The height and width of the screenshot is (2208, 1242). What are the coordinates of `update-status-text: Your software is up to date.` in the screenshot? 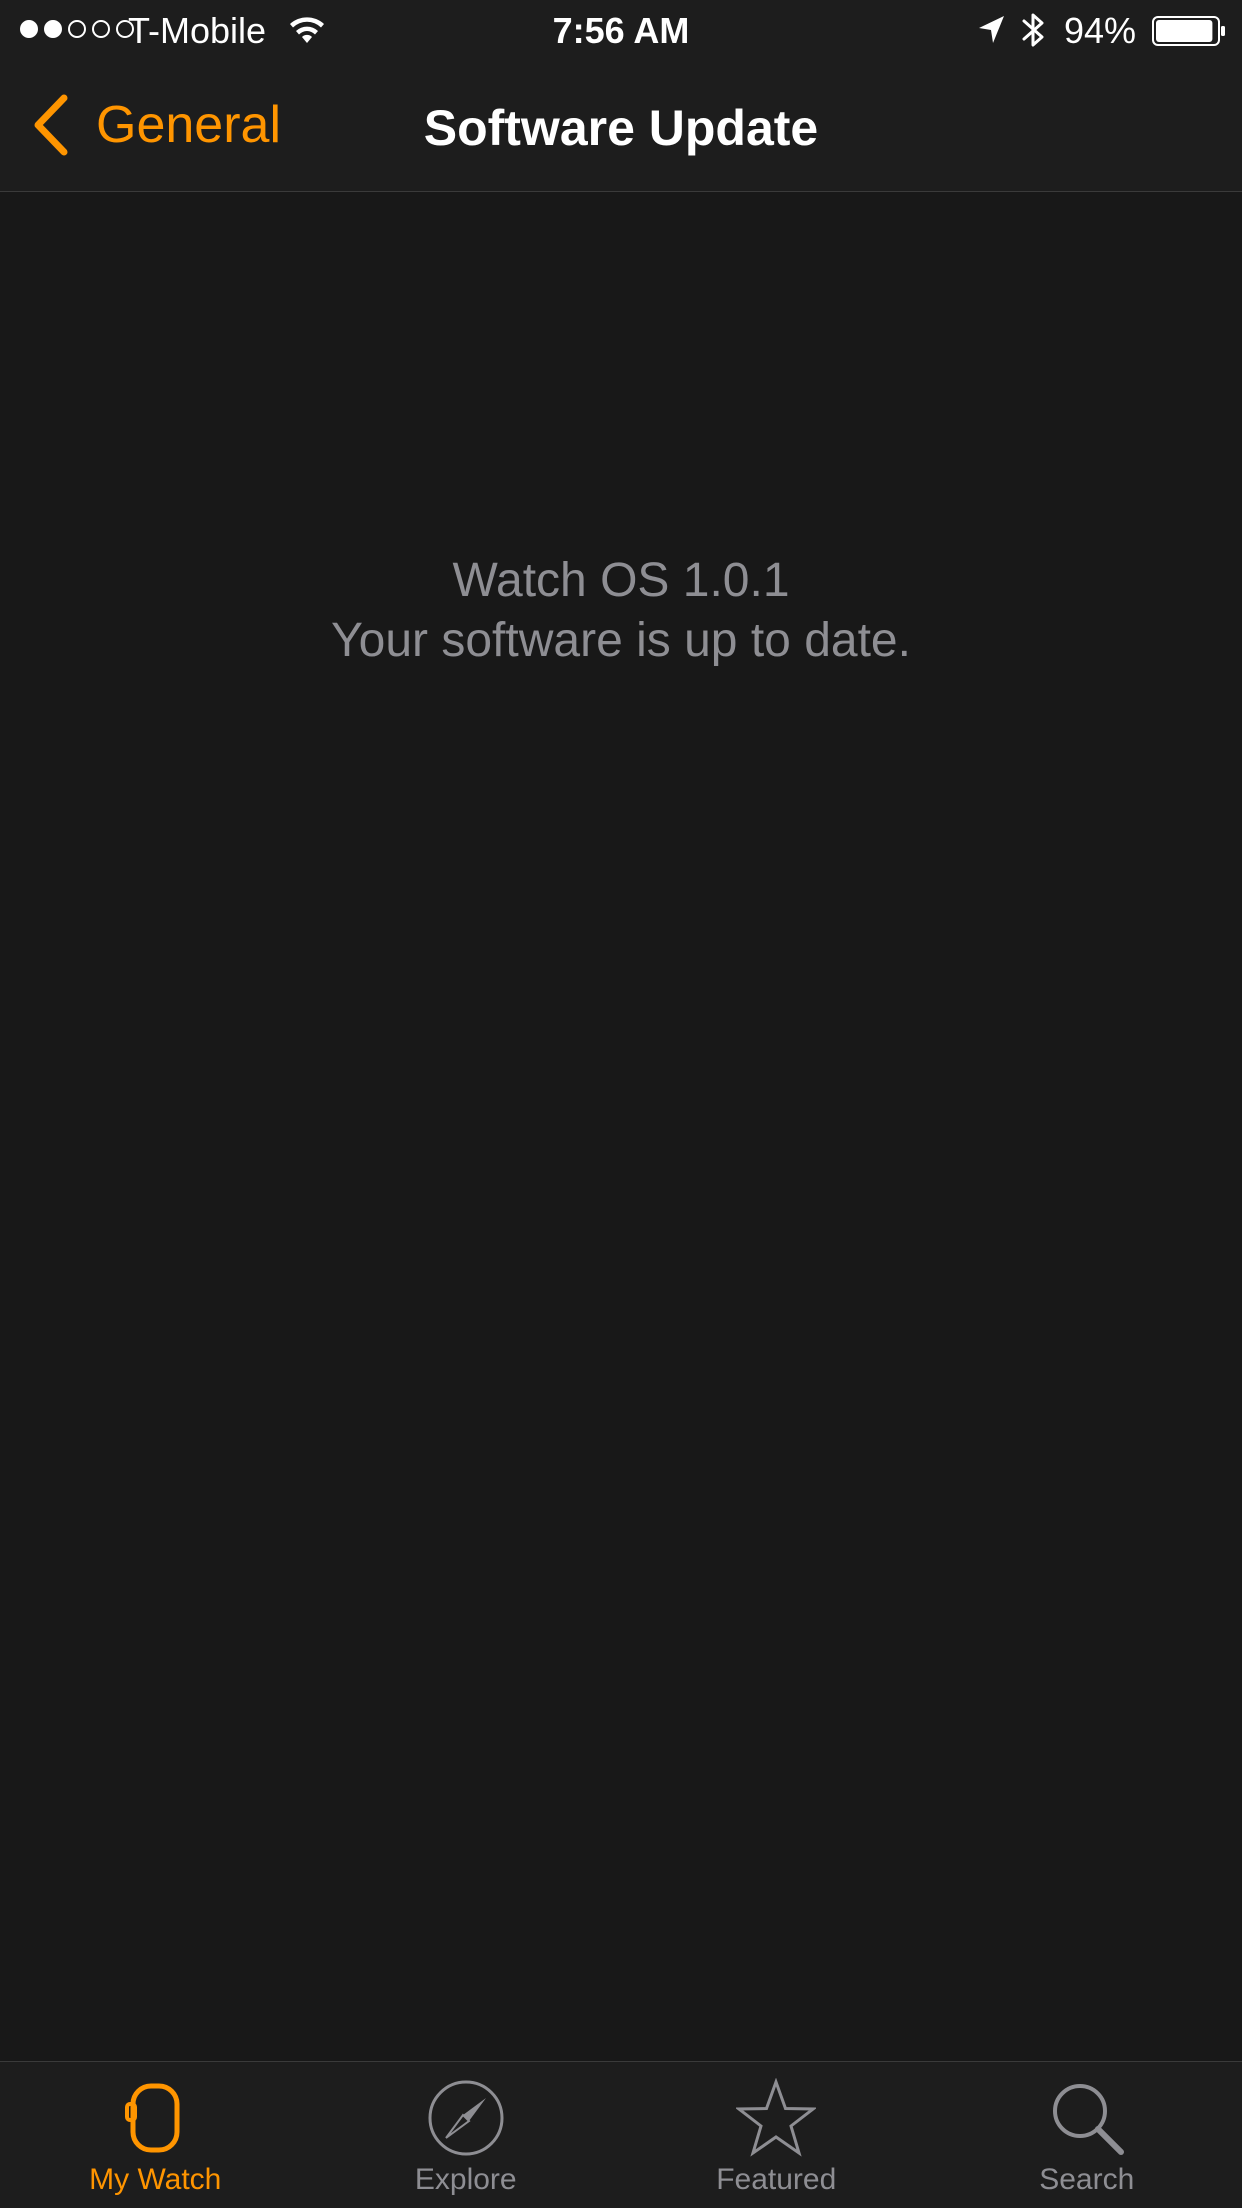 It's located at (621, 640).